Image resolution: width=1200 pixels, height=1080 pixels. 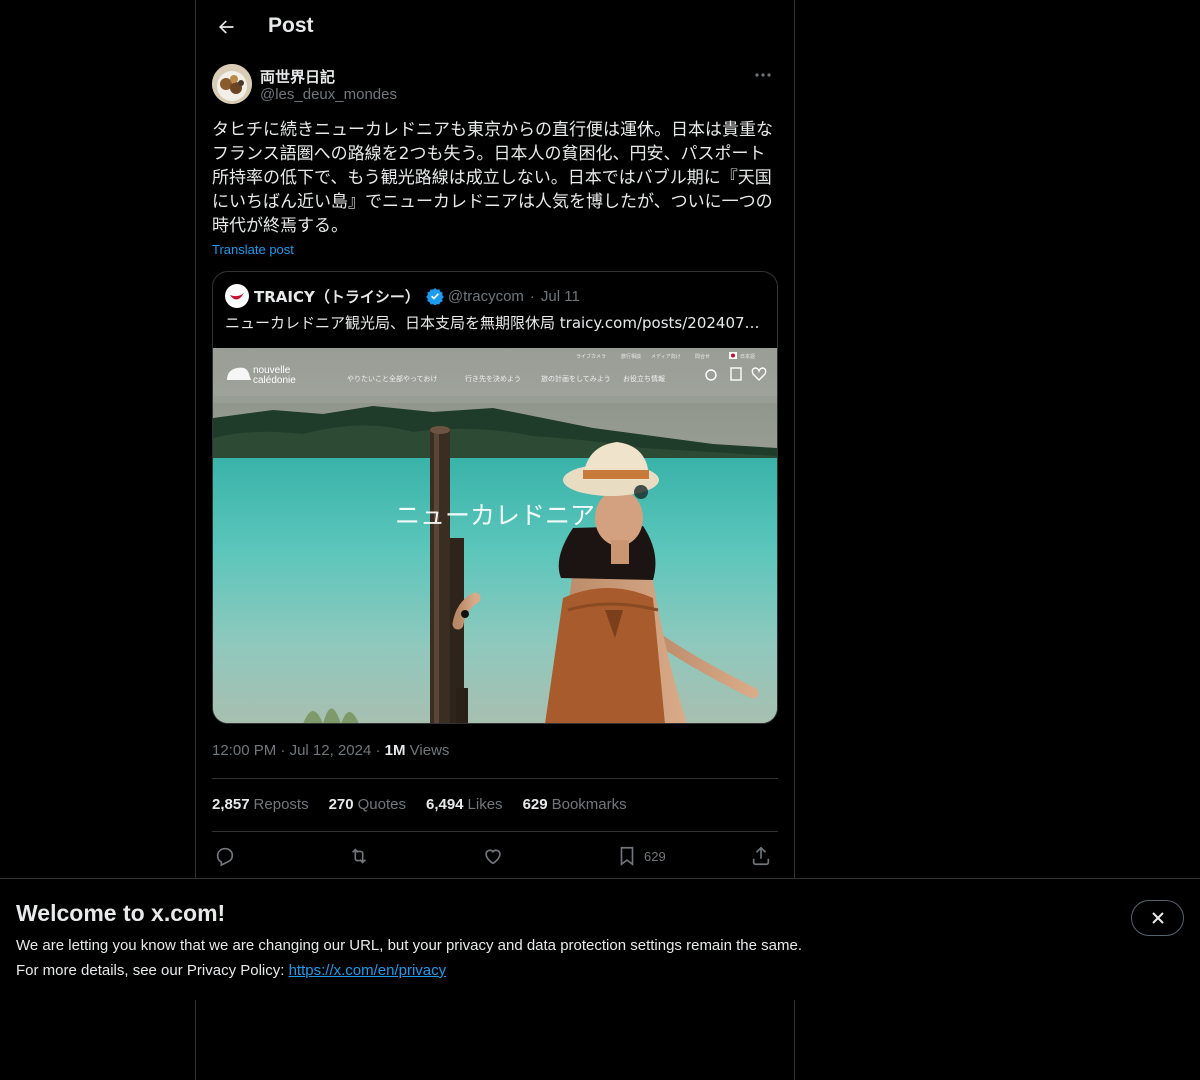 I want to click on bookmark-count: 629, so click(x=655, y=856).